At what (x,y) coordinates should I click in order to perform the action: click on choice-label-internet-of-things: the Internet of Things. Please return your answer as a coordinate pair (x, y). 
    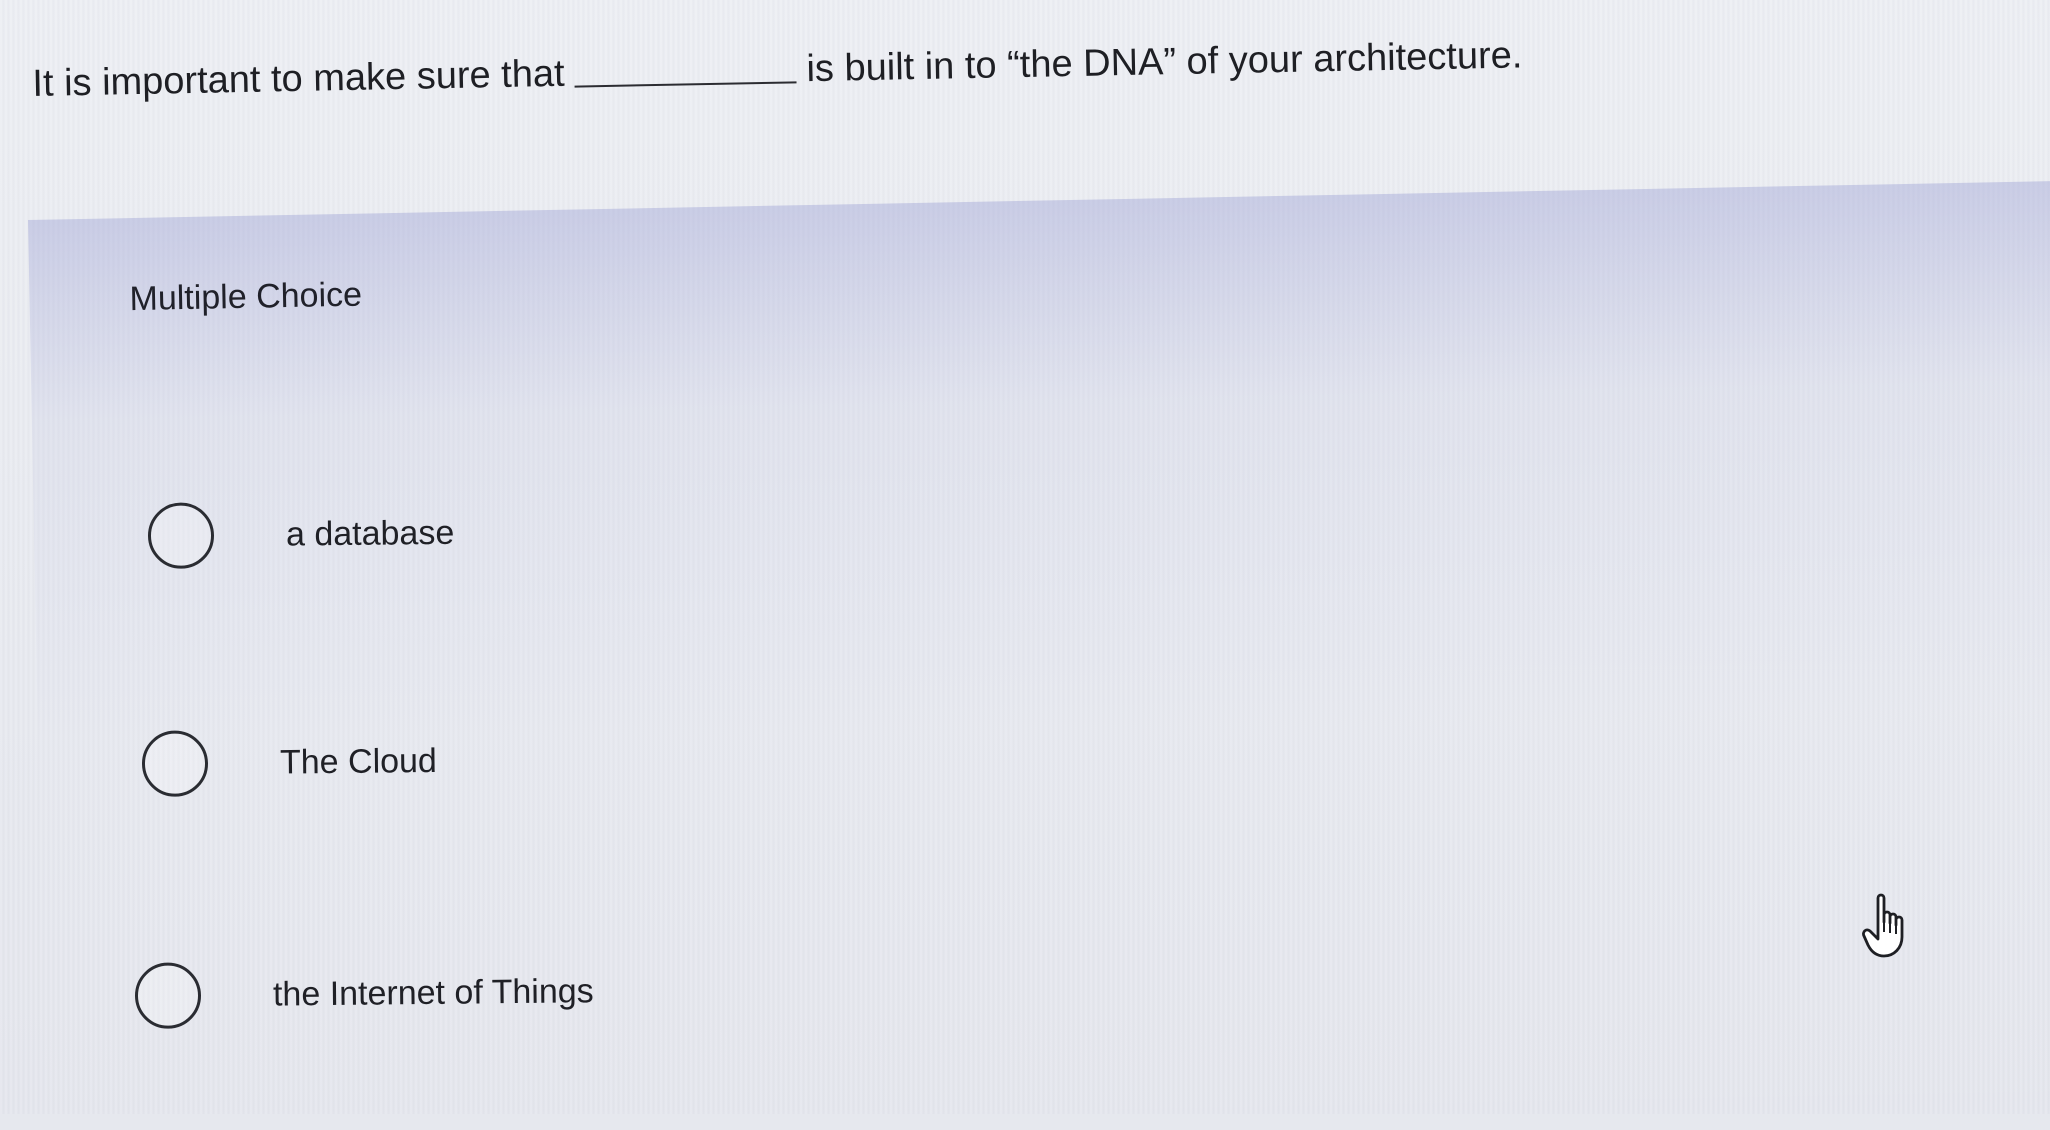
    Looking at the image, I should click on (433, 992).